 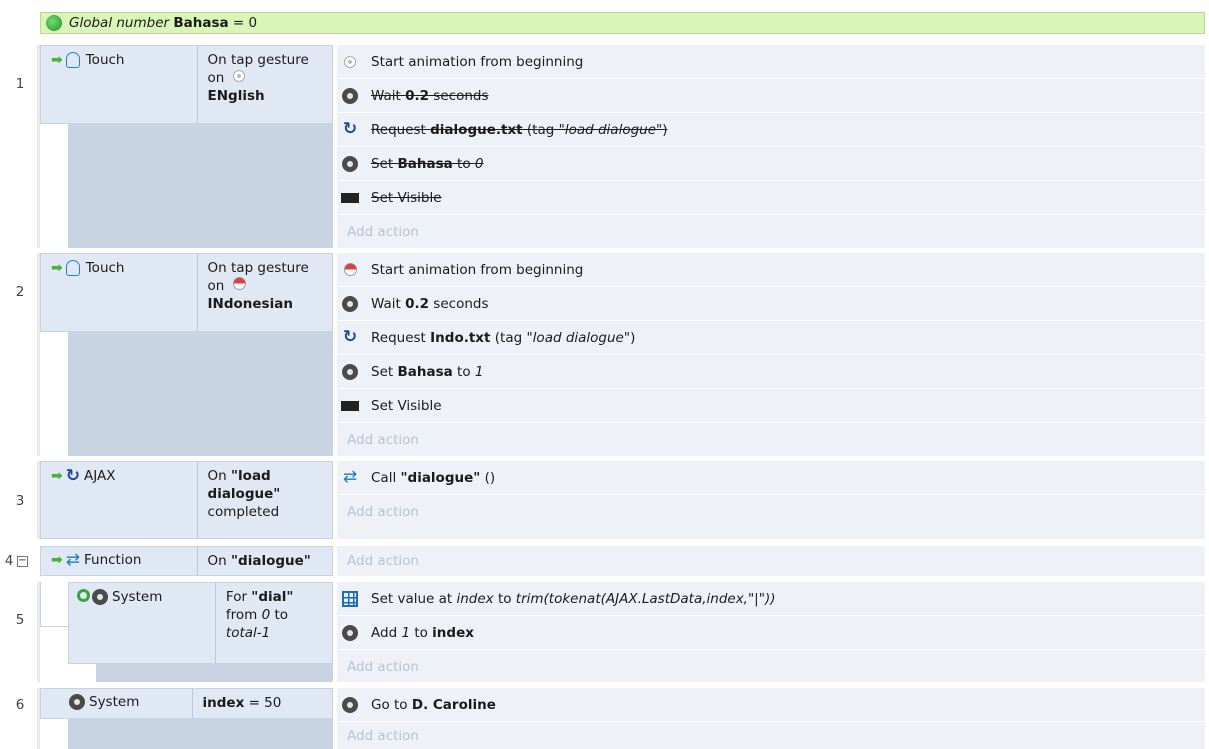 I want to click on action-list: Add action, so click(x=771, y=561).